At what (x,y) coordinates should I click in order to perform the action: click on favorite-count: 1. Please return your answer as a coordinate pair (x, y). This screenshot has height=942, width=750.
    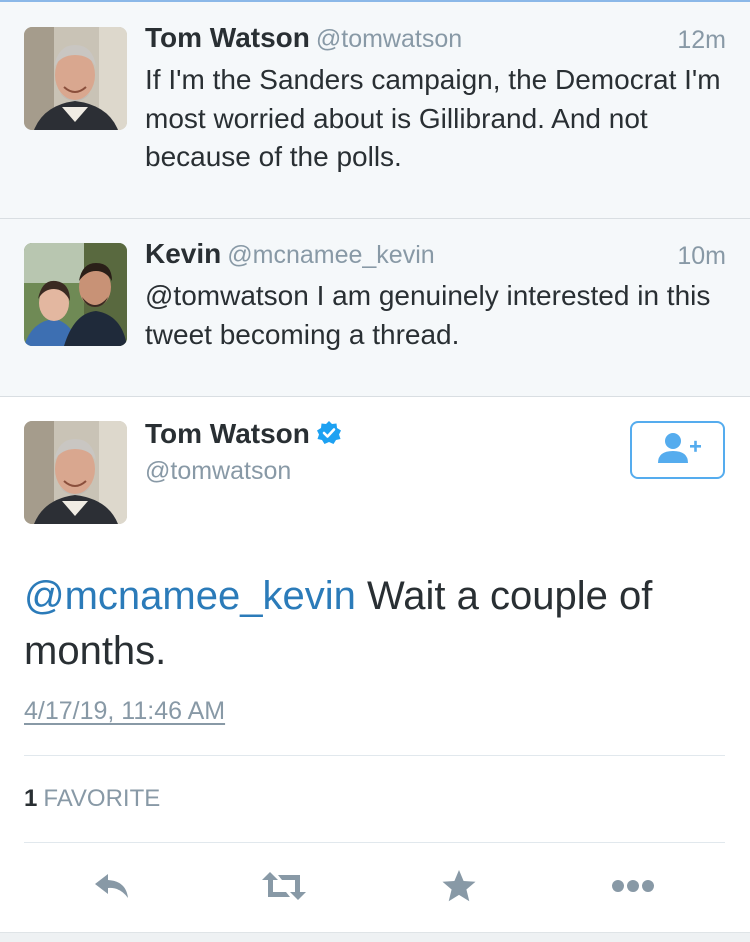
    Looking at the image, I should click on (31, 798).